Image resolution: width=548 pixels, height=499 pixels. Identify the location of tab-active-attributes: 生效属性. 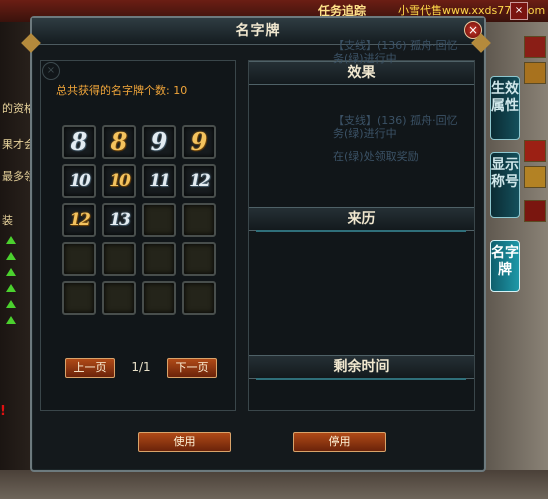
(505, 108).